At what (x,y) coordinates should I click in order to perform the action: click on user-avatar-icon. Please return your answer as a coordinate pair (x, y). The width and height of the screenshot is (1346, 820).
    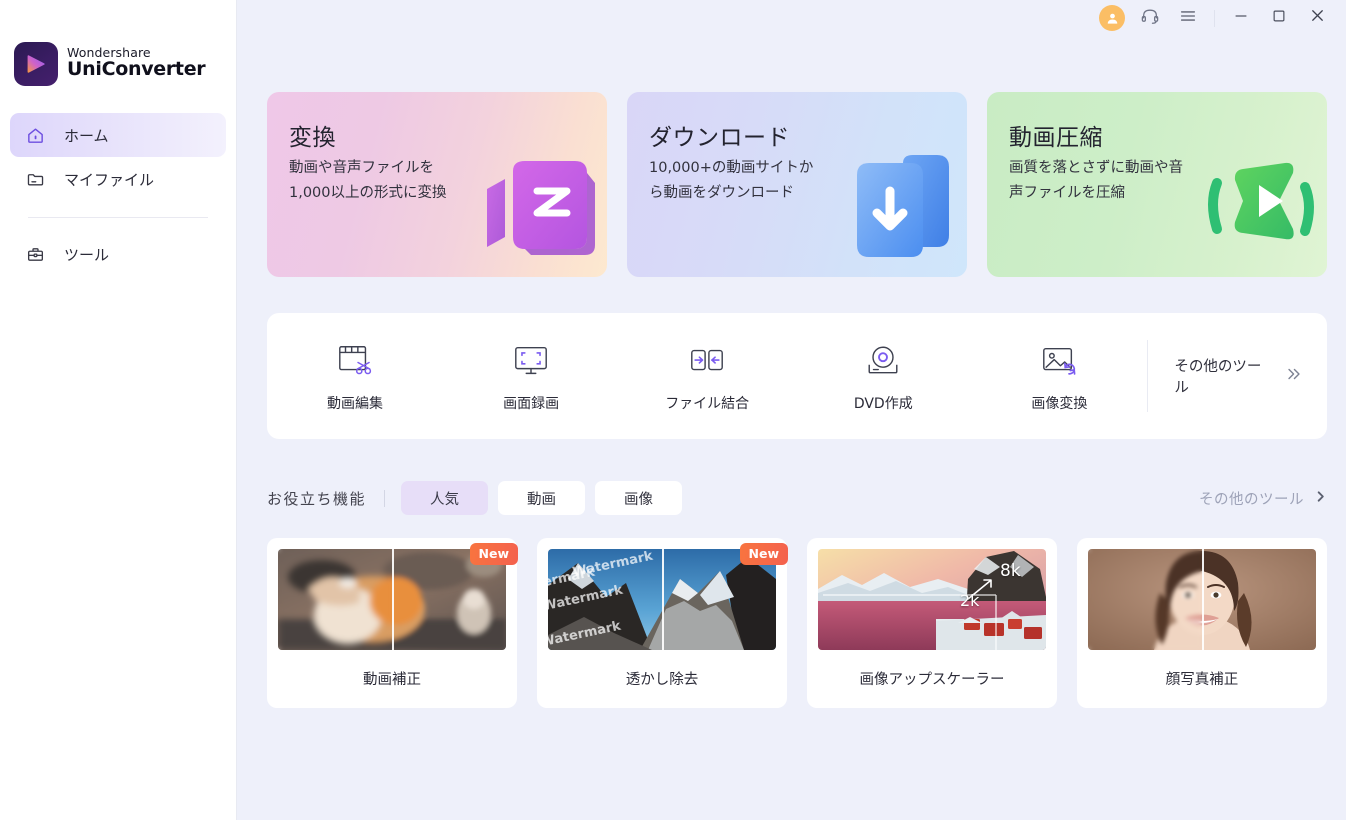
    Looking at the image, I should click on (1112, 18).